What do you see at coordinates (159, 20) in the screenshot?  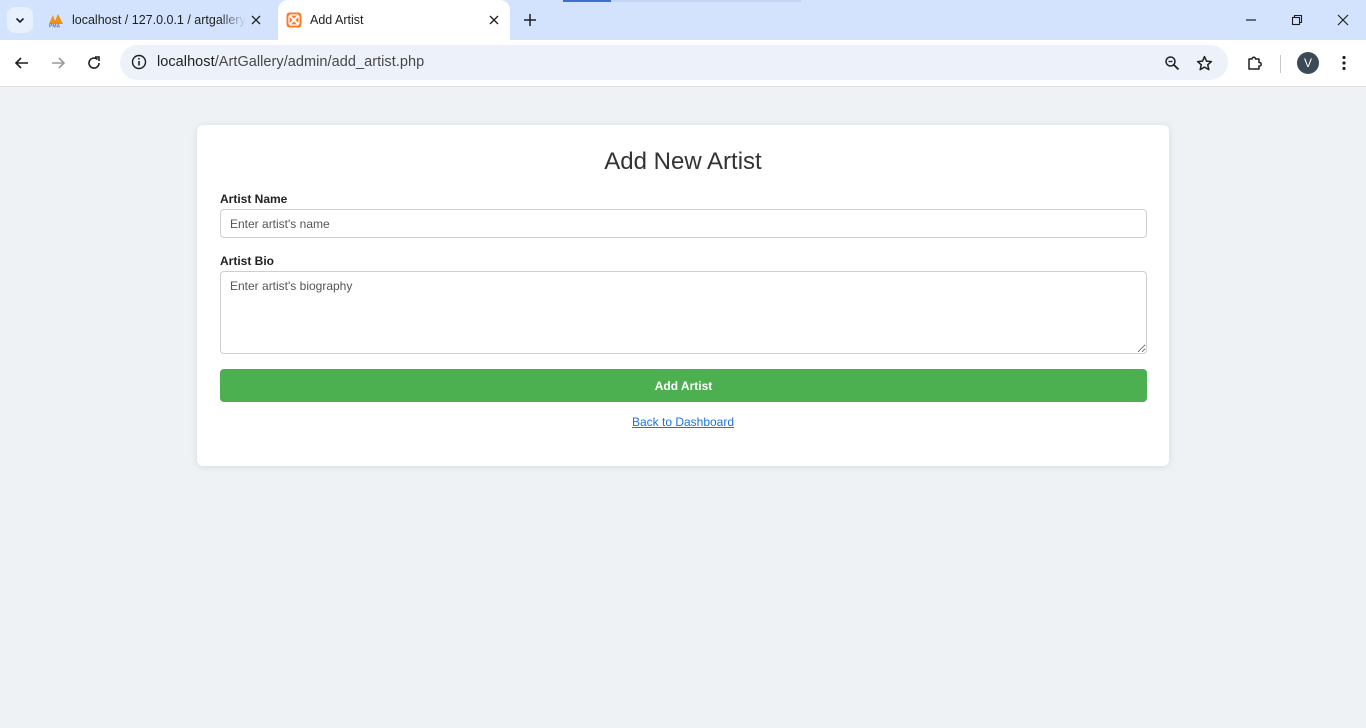 I see `tab-title: localhost / 127.0.0.1 / artgallery` at bounding box center [159, 20].